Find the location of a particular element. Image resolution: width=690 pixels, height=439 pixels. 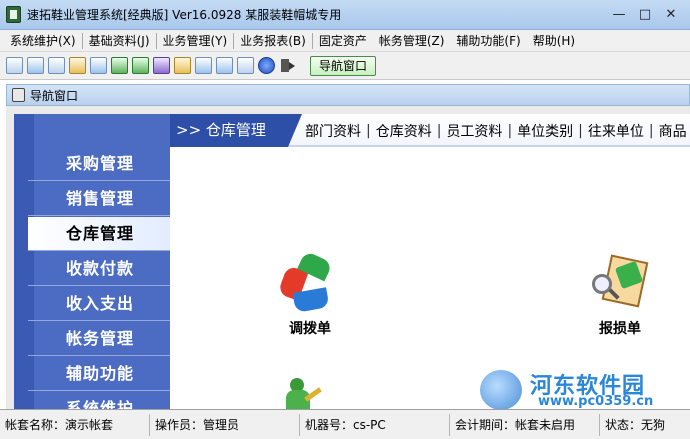

watermark-url: www.pc0359.cn is located at coordinates (596, 401).